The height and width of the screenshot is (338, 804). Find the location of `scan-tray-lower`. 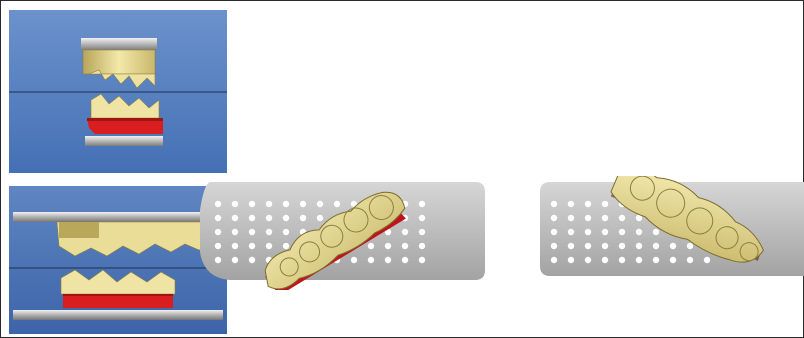

scan-tray-lower is located at coordinates (671, 236).